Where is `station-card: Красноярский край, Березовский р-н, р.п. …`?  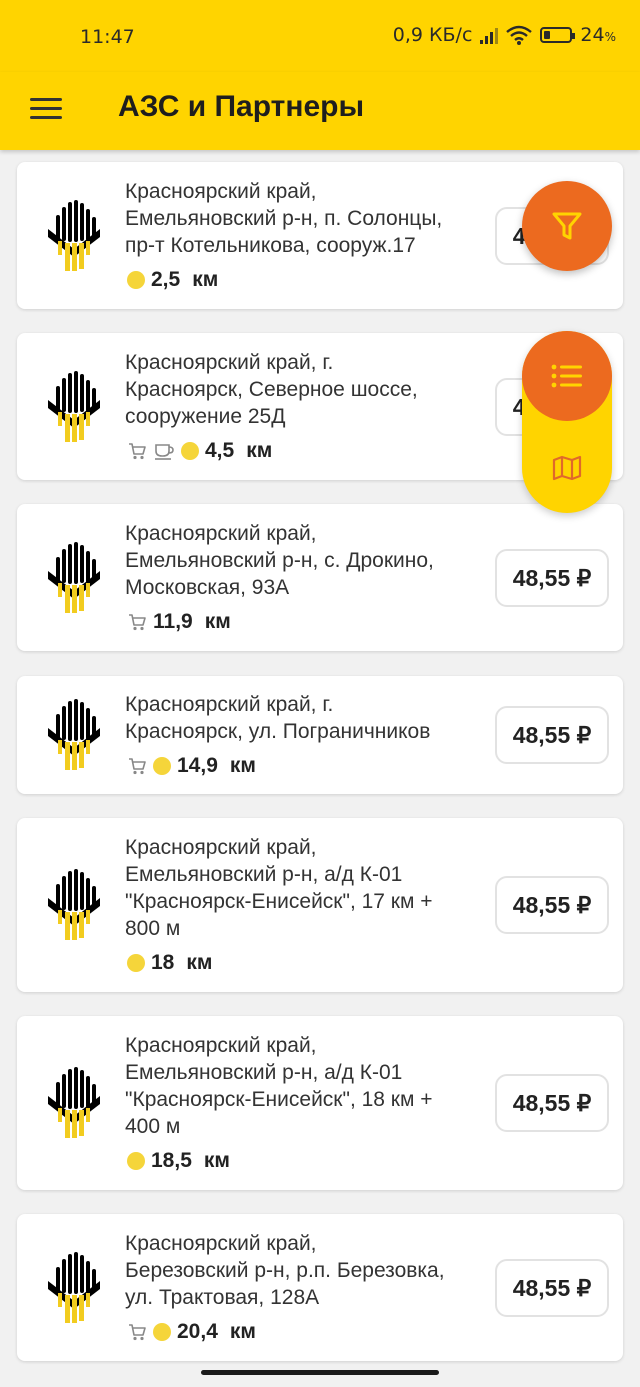
station-card: Красноярский край, Березовский р-н, р.п. … is located at coordinates (320, 1287).